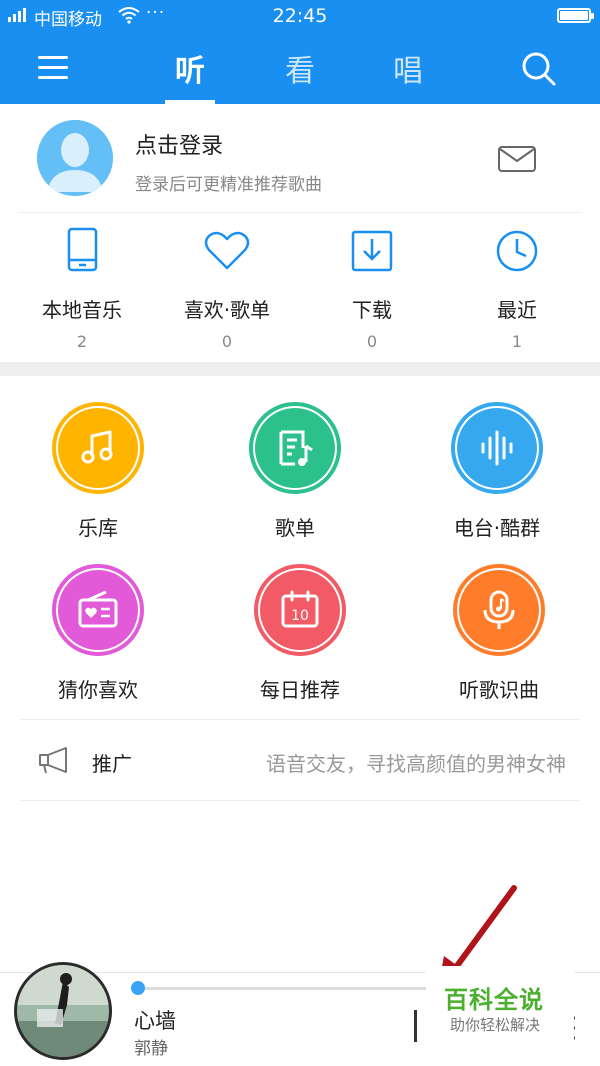 This screenshot has width=600, height=1066. What do you see at coordinates (190, 102) in the screenshot?
I see `active-tab-indicator` at bounding box center [190, 102].